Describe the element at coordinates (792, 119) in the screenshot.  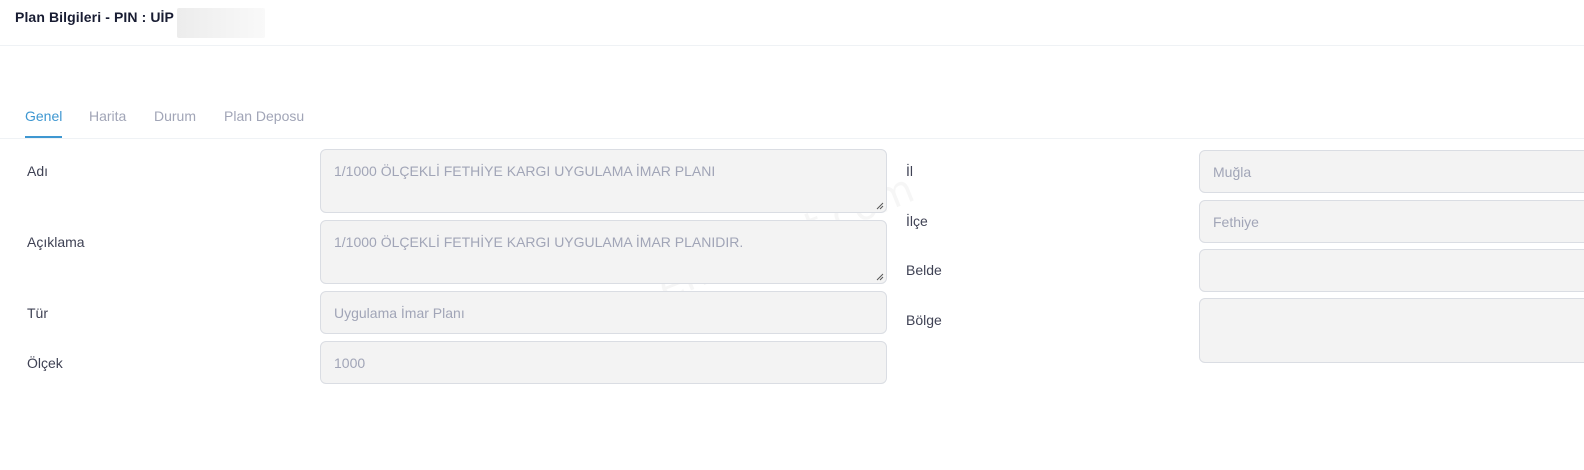
I see `tab-bar: Genel Harita Durum Plan Deposu` at that location.